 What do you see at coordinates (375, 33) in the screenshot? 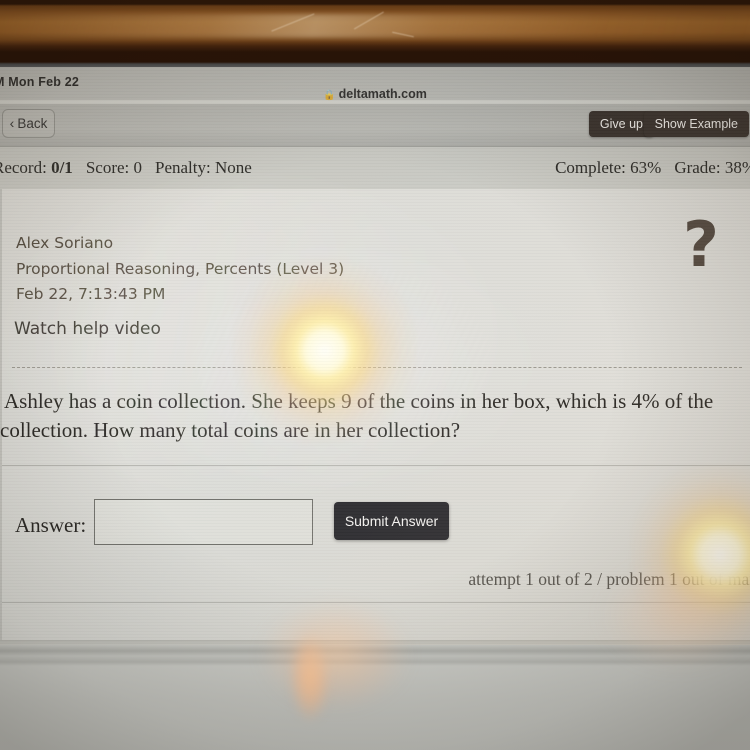
I see `device-top-bezel` at bounding box center [375, 33].